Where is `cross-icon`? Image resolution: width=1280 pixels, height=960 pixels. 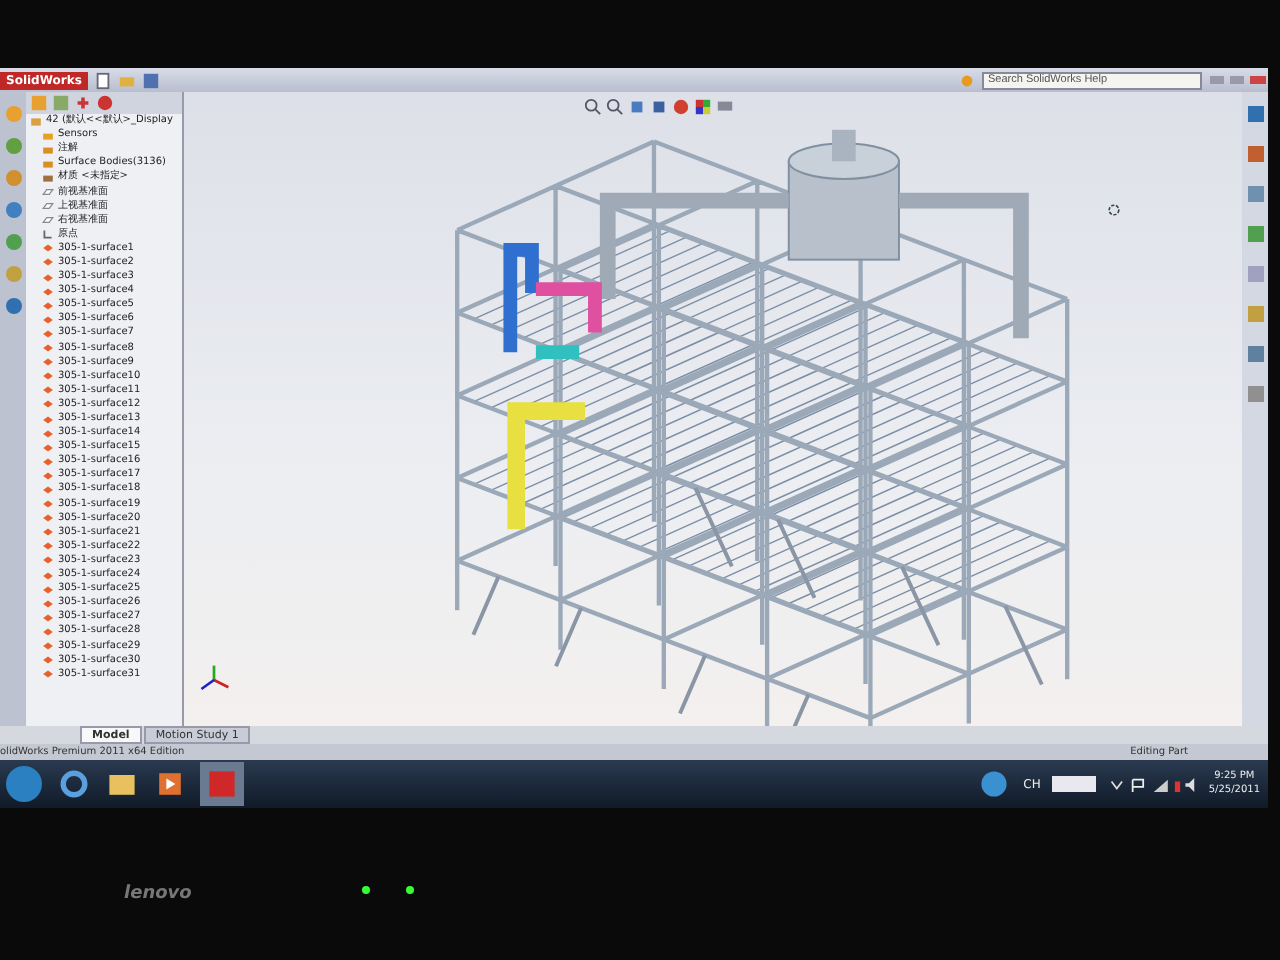 cross-icon is located at coordinates (83, 103).